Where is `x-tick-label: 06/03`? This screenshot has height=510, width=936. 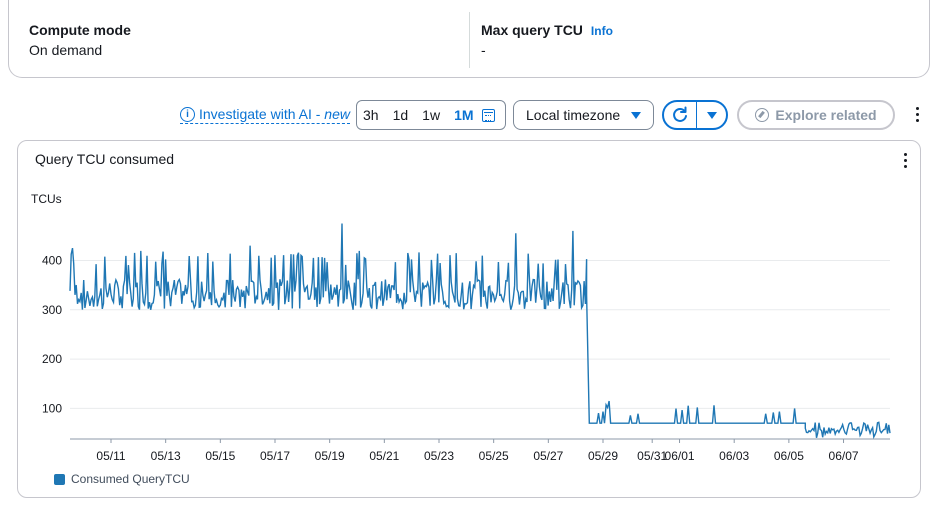
x-tick-label: 06/03 is located at coordinates (734, 455).